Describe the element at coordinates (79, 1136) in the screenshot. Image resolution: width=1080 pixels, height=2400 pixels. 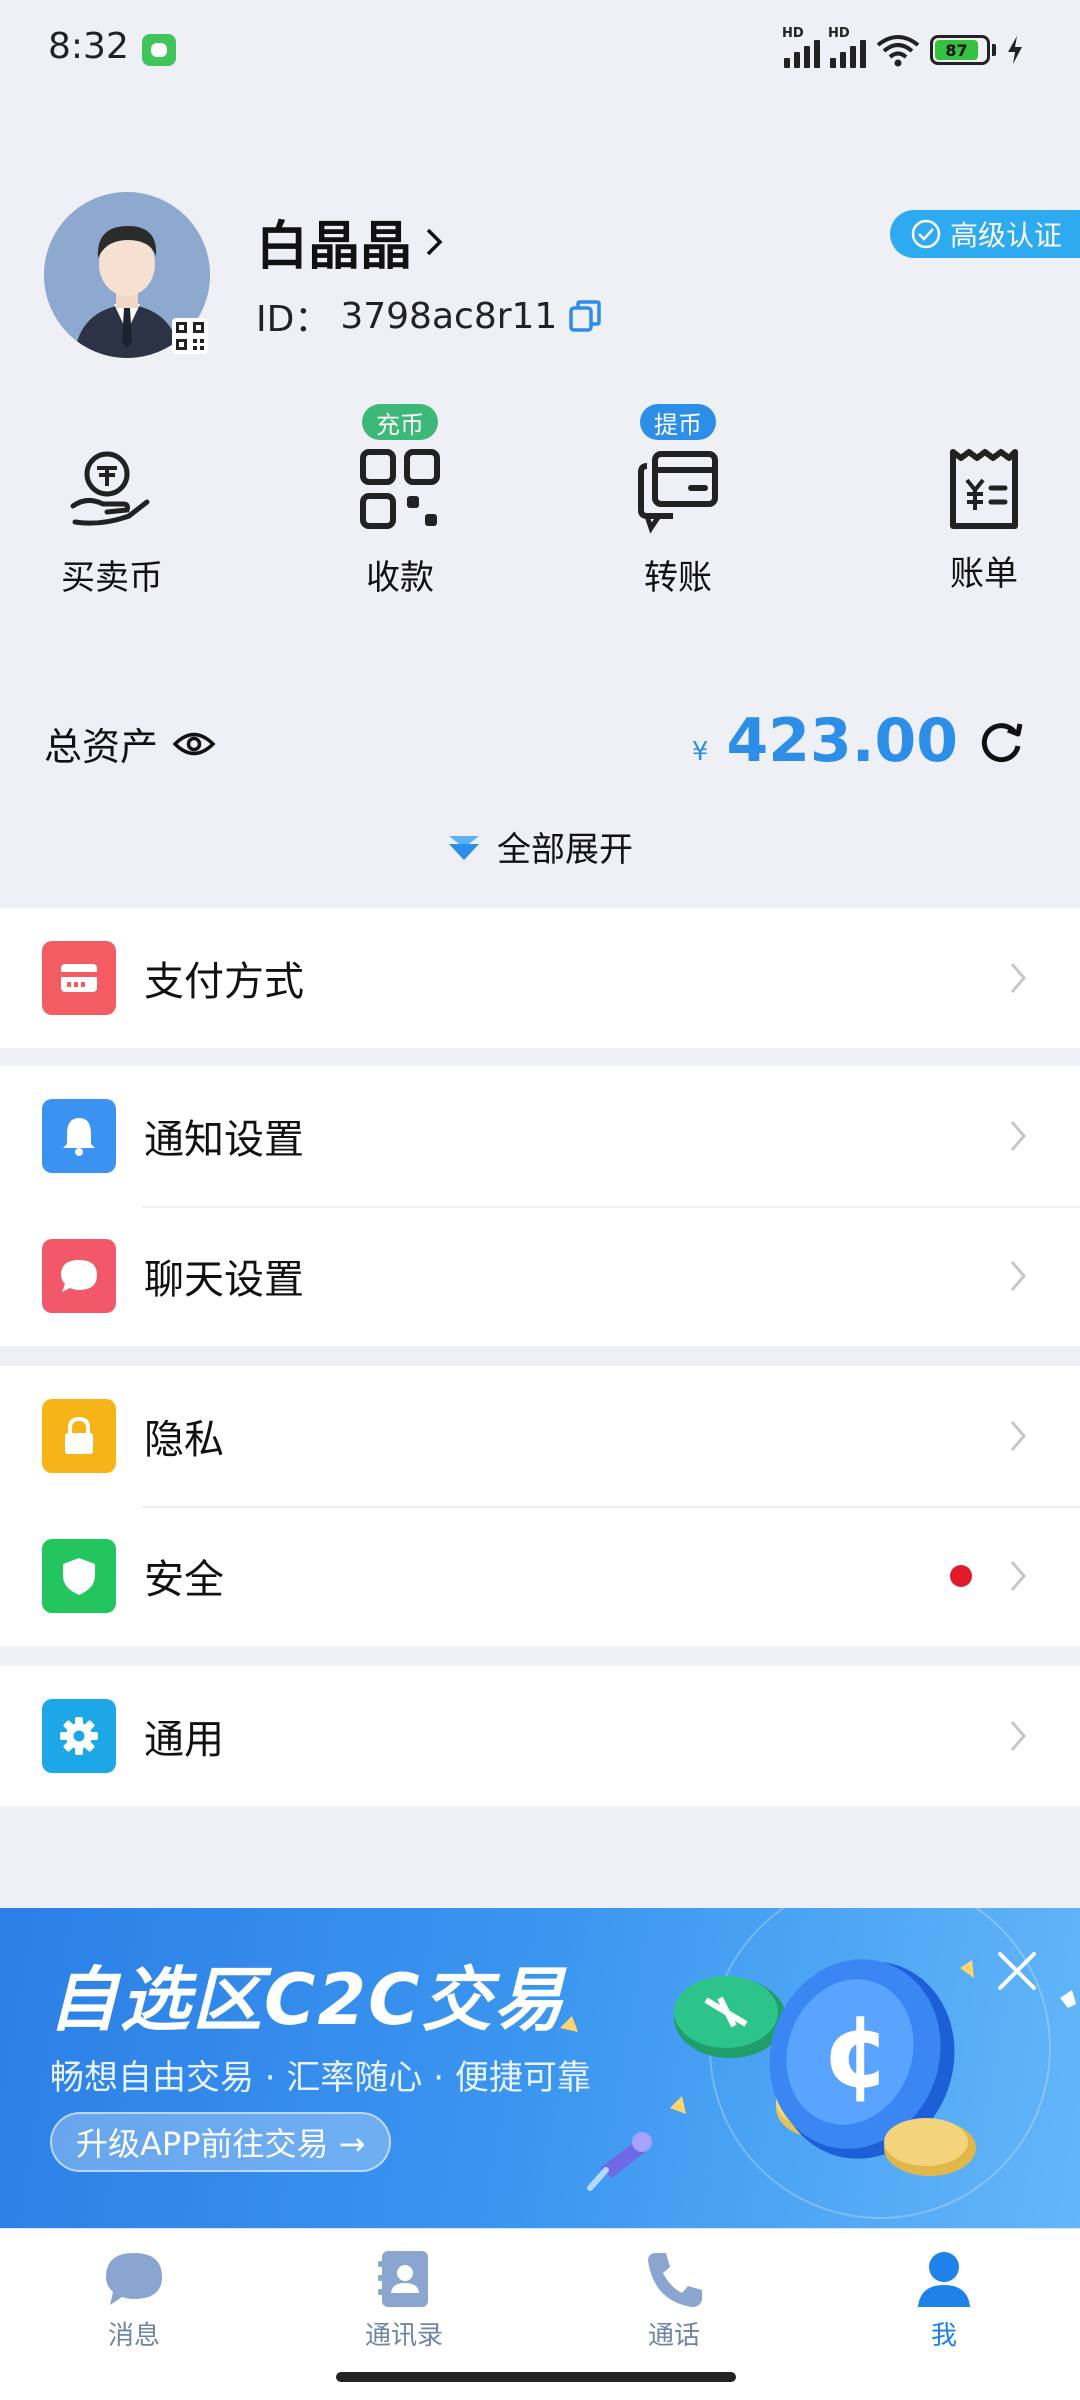
I see `bell-icon` at that location.